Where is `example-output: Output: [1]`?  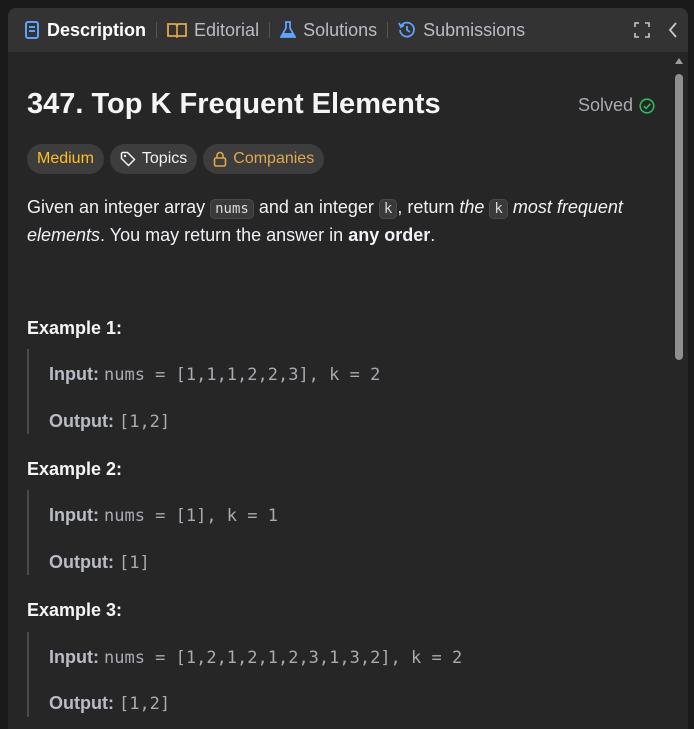 example-output: Output: [1] is located at coordinates (99, 562).